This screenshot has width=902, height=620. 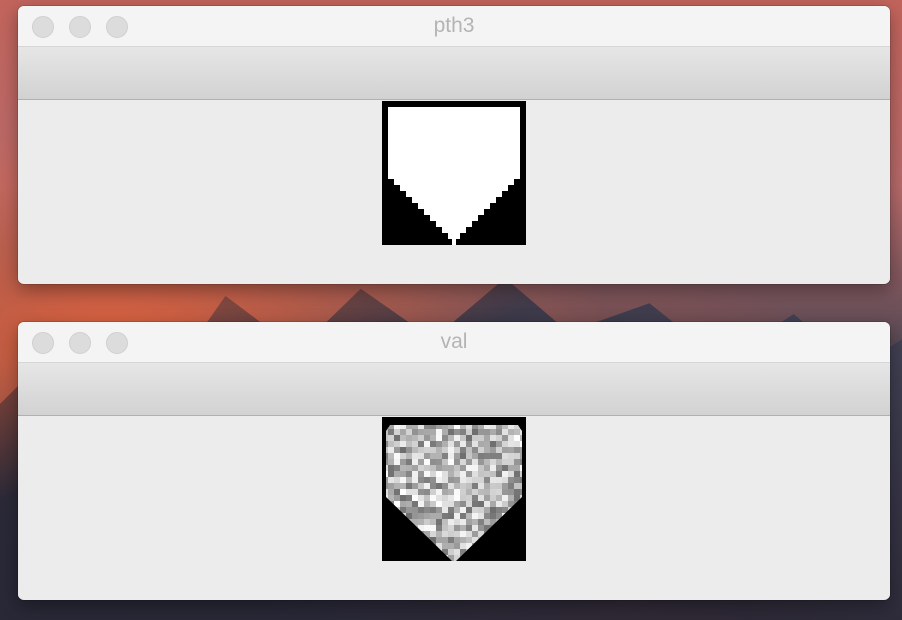 I want to click on title-bar: val, so click(x=454, y=342).